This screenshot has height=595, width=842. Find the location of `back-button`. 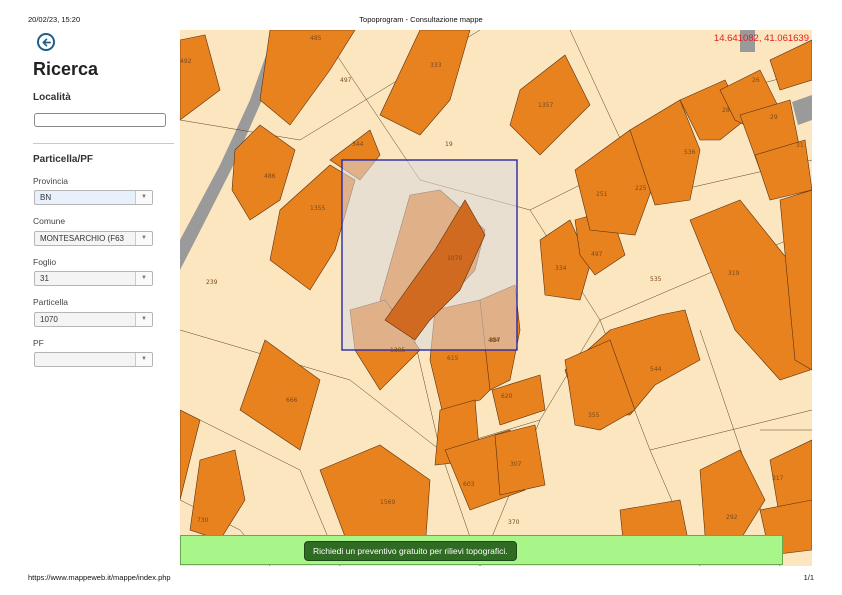

back-button is located at coordinates (46, 42).